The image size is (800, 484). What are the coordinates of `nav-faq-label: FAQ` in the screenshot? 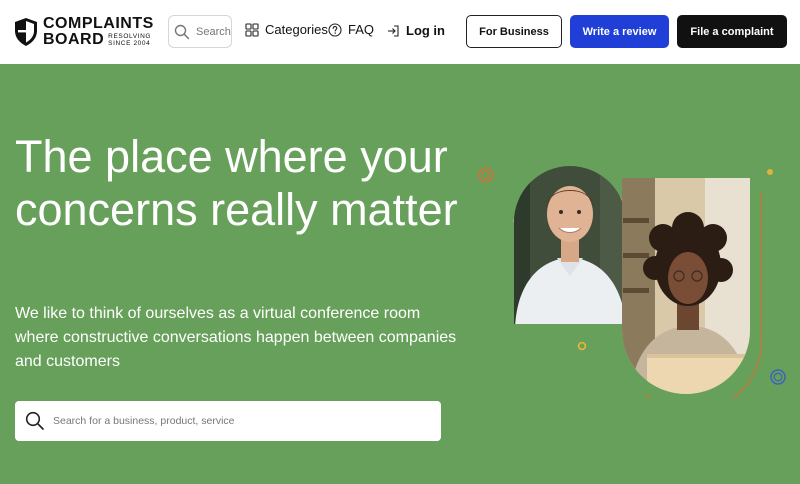 It's located at (361, 29).